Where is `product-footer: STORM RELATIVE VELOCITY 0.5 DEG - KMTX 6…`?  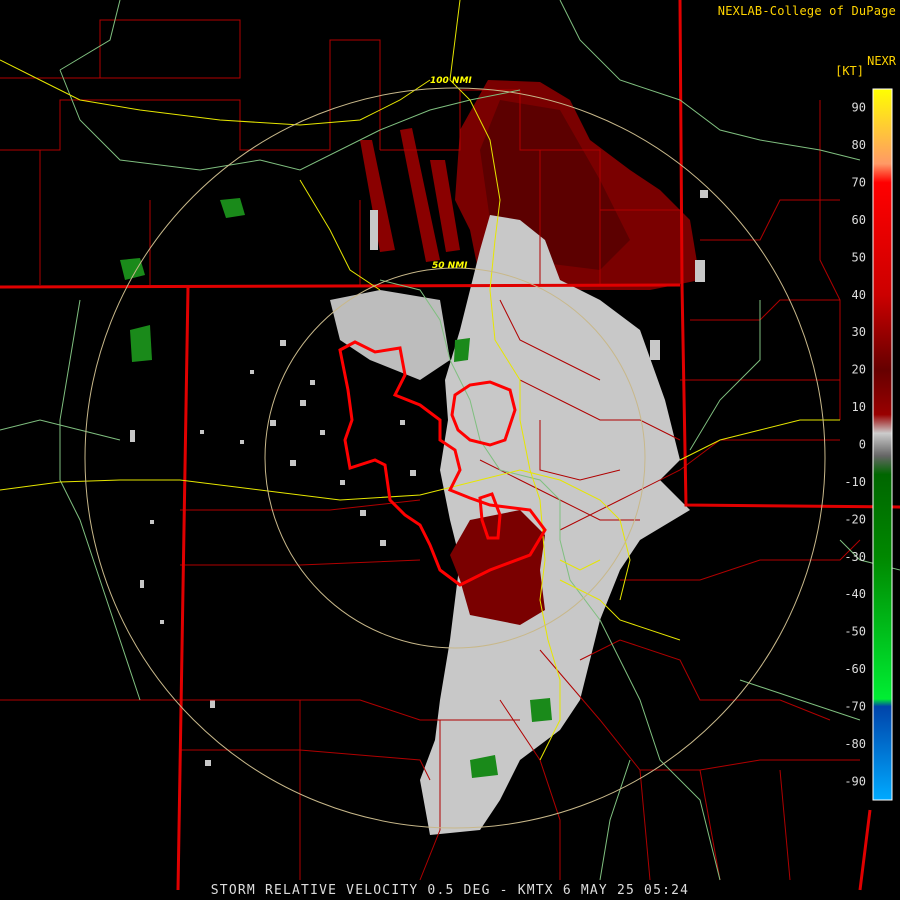 product-footer: STORM RELATIVE VELOCITY 0.5 DEG - KMTX 6… is located at coordinates (450, 890).